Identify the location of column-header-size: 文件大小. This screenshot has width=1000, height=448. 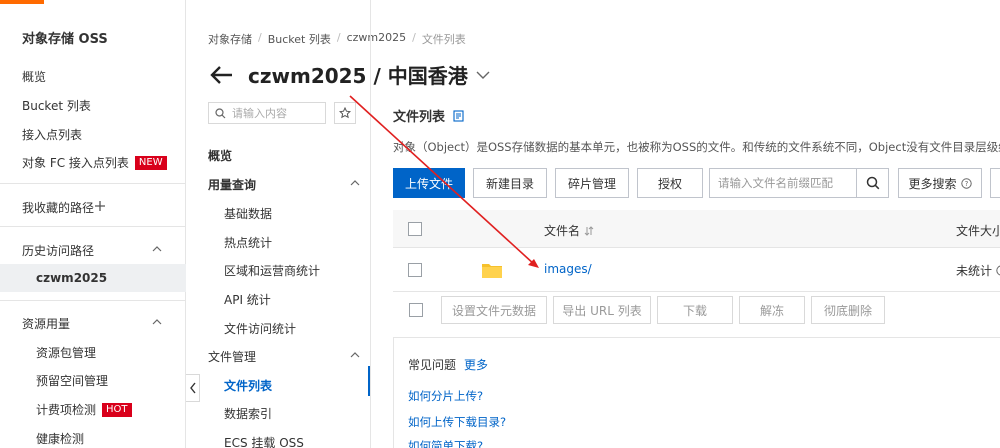
(978, 230).